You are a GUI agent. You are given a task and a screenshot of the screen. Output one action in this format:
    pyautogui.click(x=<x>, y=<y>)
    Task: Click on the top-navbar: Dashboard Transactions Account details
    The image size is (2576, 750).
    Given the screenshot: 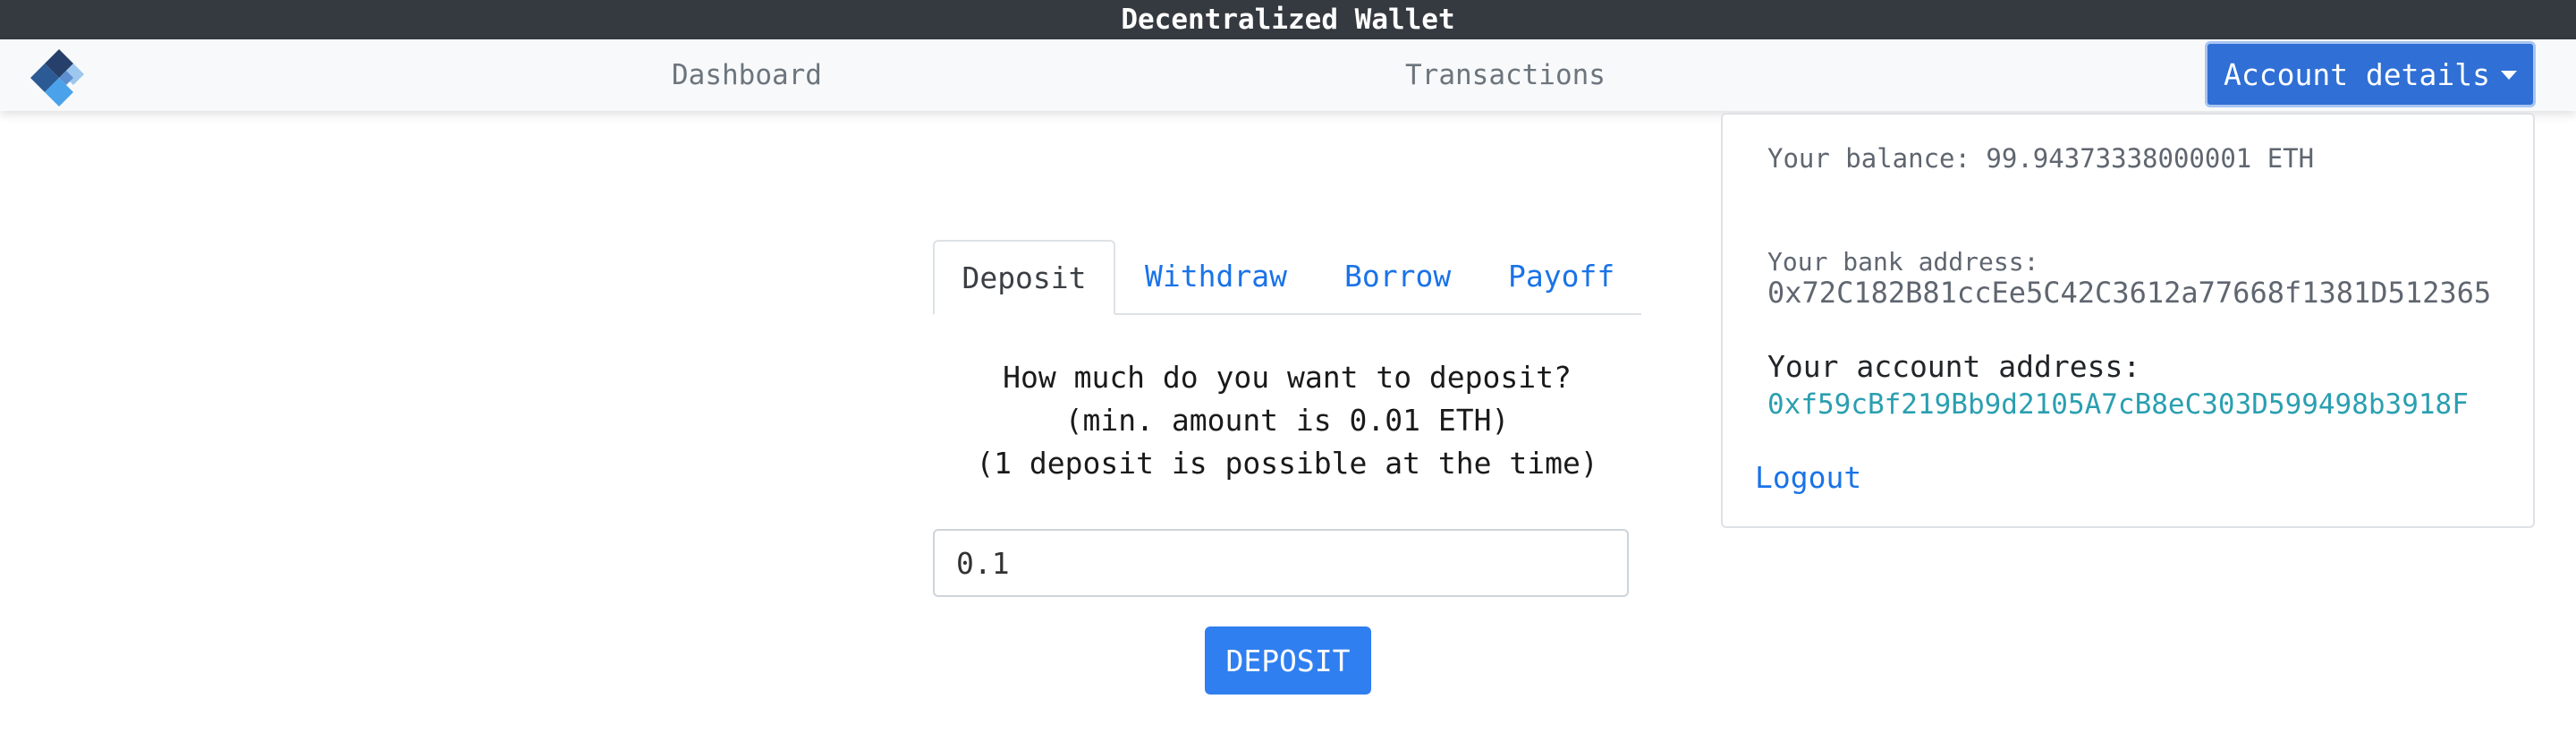 What is the action you would take?
    pyautogui.click(x=1288, y=75)
    